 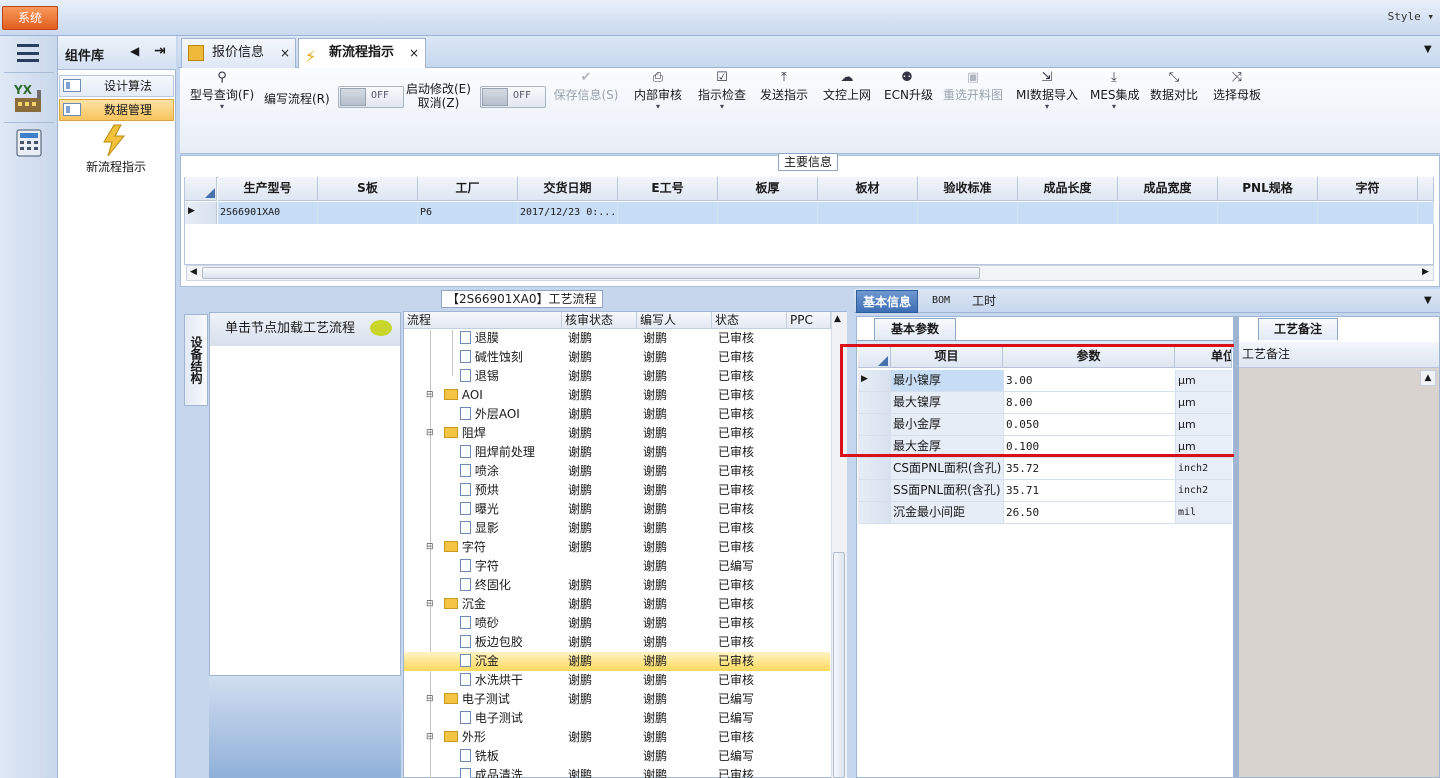 What do you see at coordinates (887, 301) in the screenshot?
I see `tab-basic-info: 基本信息` at bounding box center [887, 301].